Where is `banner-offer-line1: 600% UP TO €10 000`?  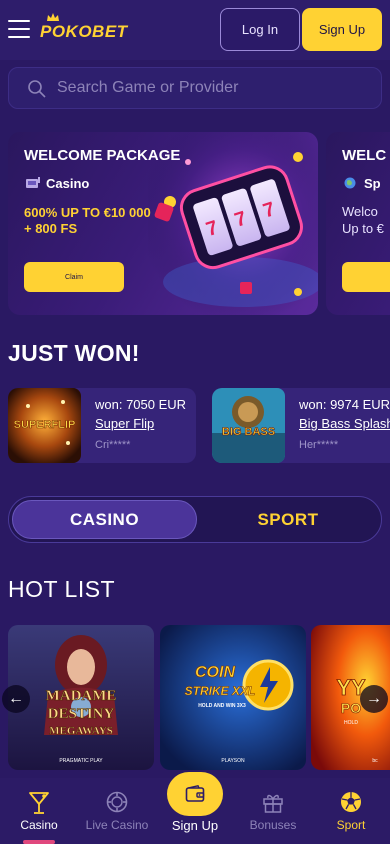
banner-offer-line1: 600% UP TO €10 000 is located at coordinates (87, 212).